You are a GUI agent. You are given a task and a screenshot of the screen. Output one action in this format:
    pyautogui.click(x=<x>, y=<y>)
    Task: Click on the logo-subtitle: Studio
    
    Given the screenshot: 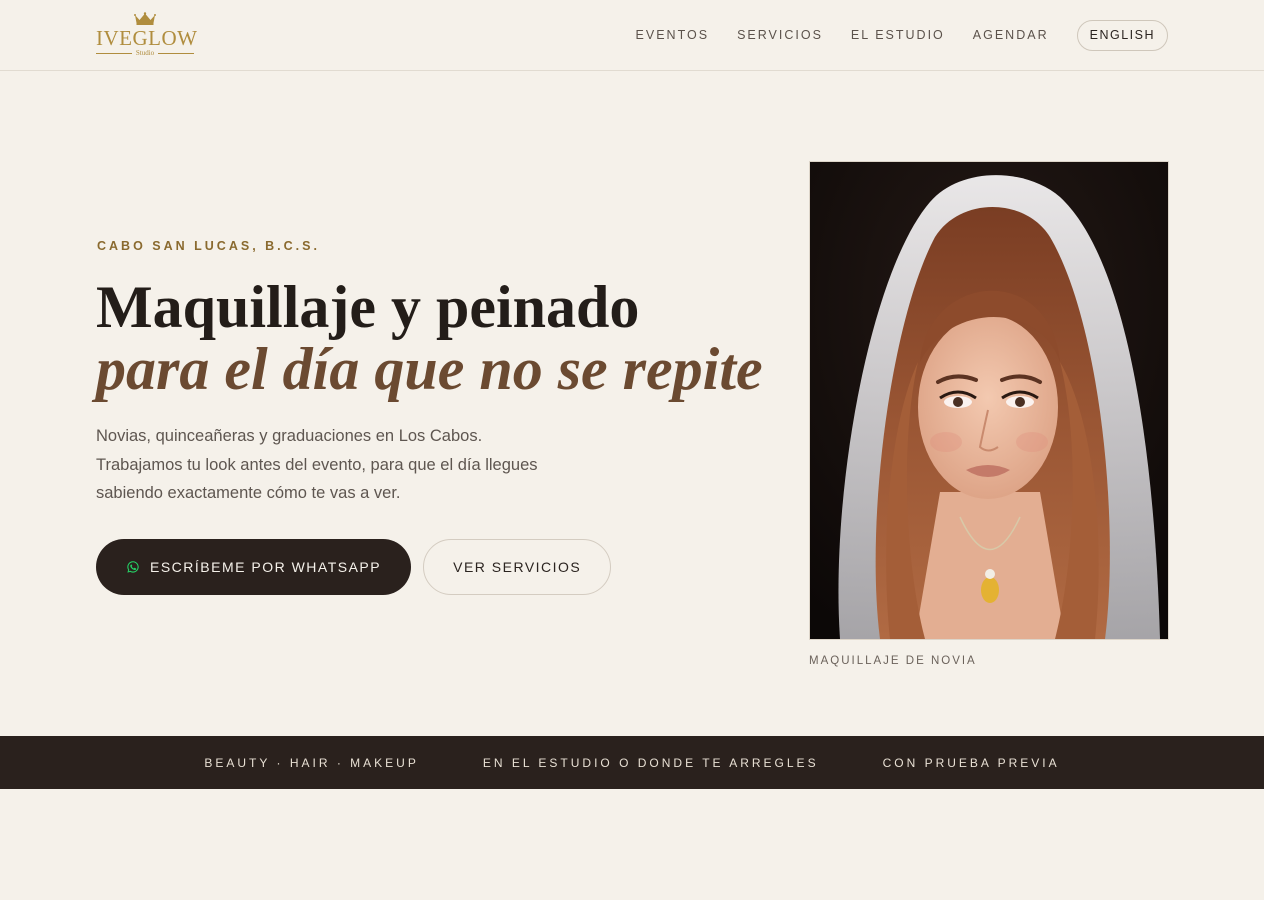 What is the action you would take?
    pyautogui.click(x=145, y=53)
    